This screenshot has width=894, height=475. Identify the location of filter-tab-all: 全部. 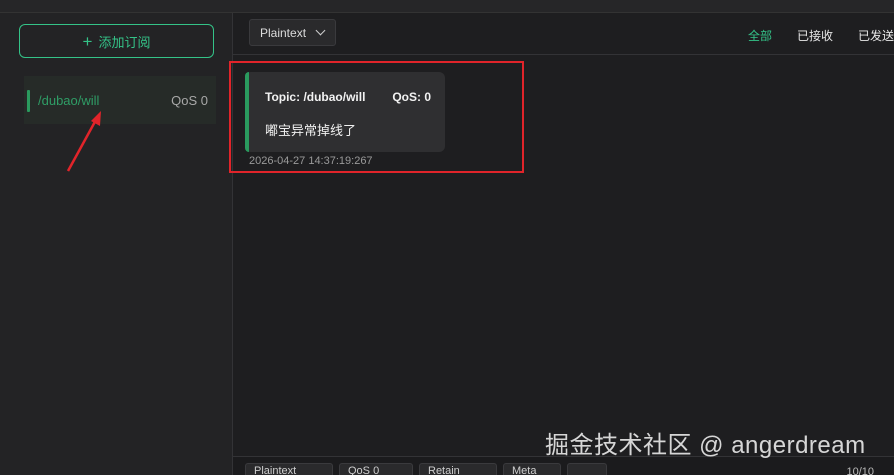
(760, 35).